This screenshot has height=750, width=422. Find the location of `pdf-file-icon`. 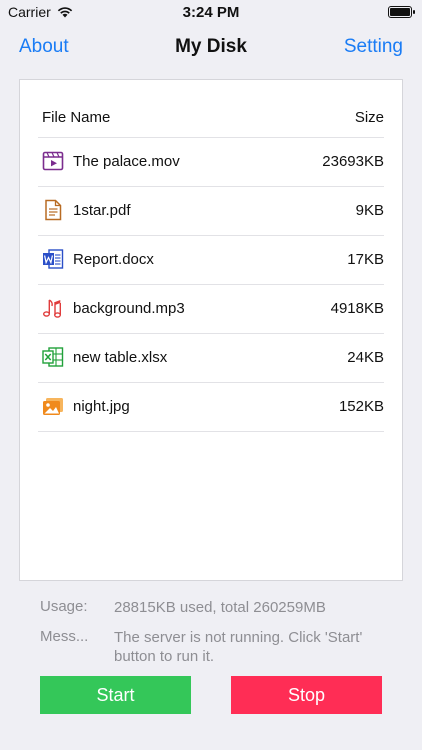

pdf-file-icon is located at coordinates (53, 210).